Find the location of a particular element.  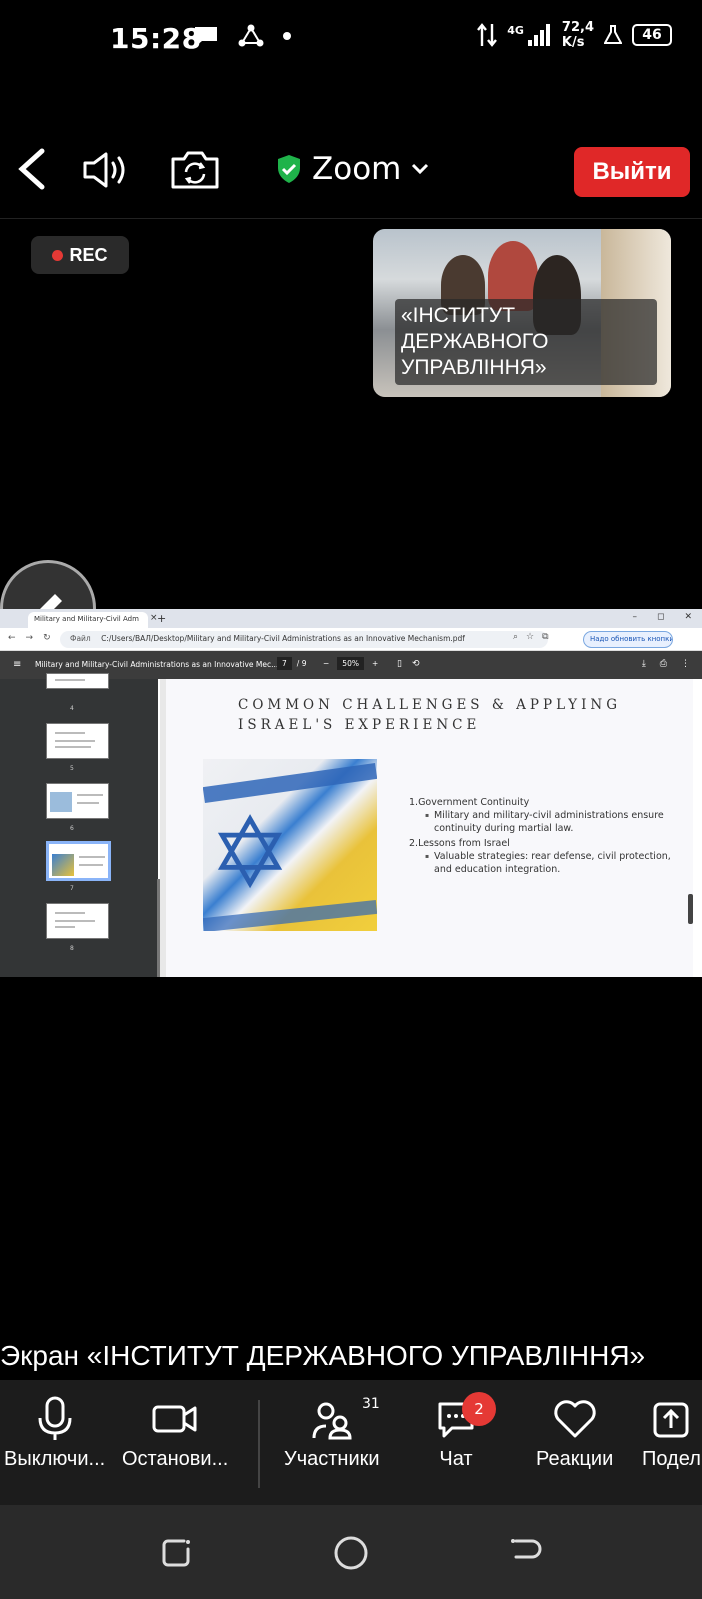

pdf-page-total: / 9 is located at coordinates (301, 663).